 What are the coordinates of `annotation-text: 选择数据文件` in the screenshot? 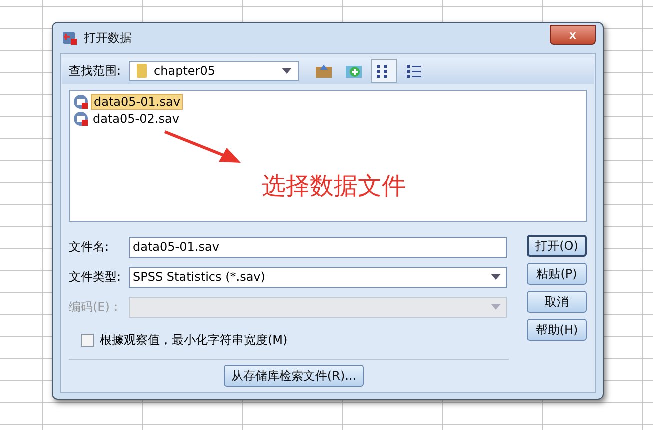 It's located at (334, 186).